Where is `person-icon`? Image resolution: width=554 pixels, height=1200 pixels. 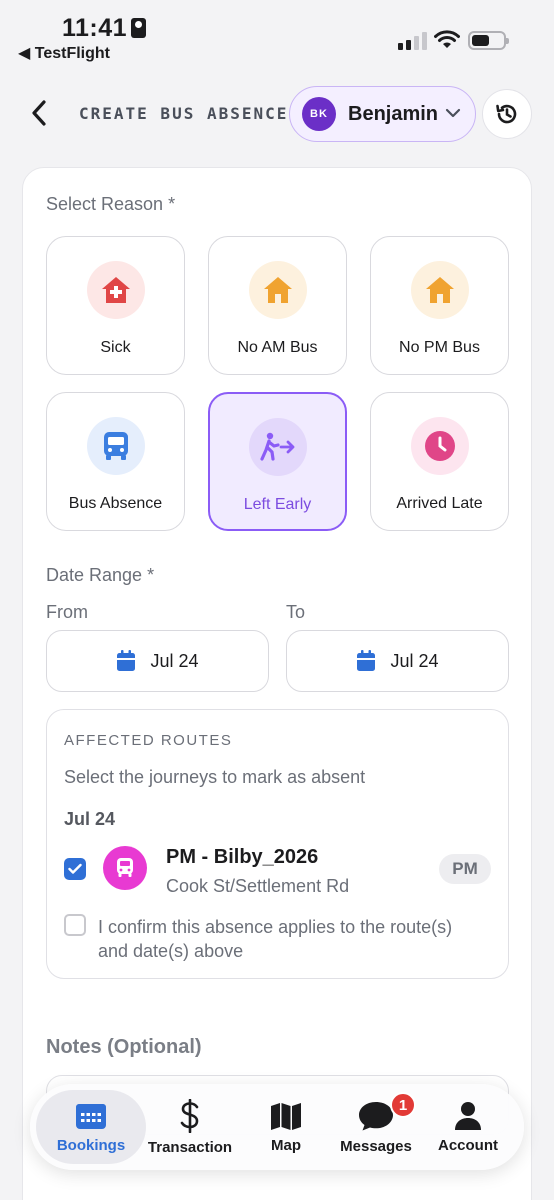
person-icon is located at coordinates (468, 1115).